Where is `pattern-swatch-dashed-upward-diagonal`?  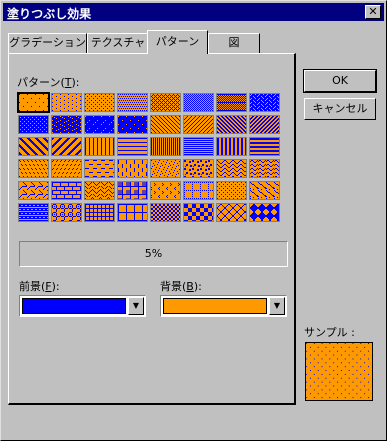 pattern-swatch-dashed-upward-diagonal is located at coordinates (66, 168).